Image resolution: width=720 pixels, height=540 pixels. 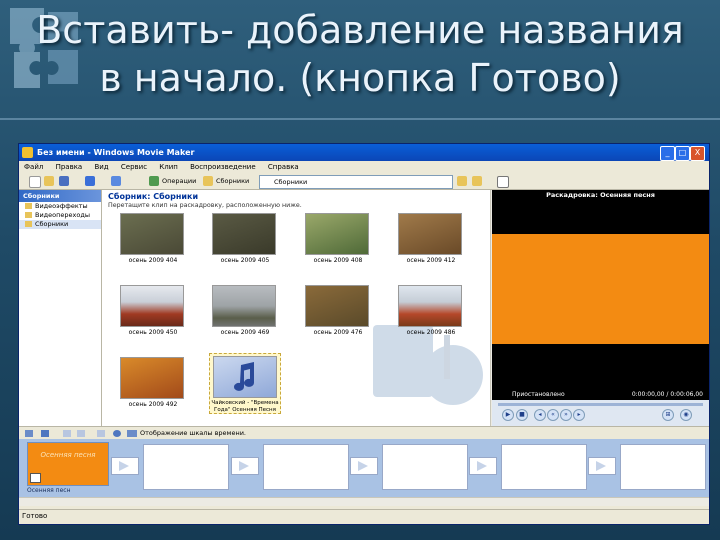 I want to click on save-project-icon, so click(x=64, y=181).